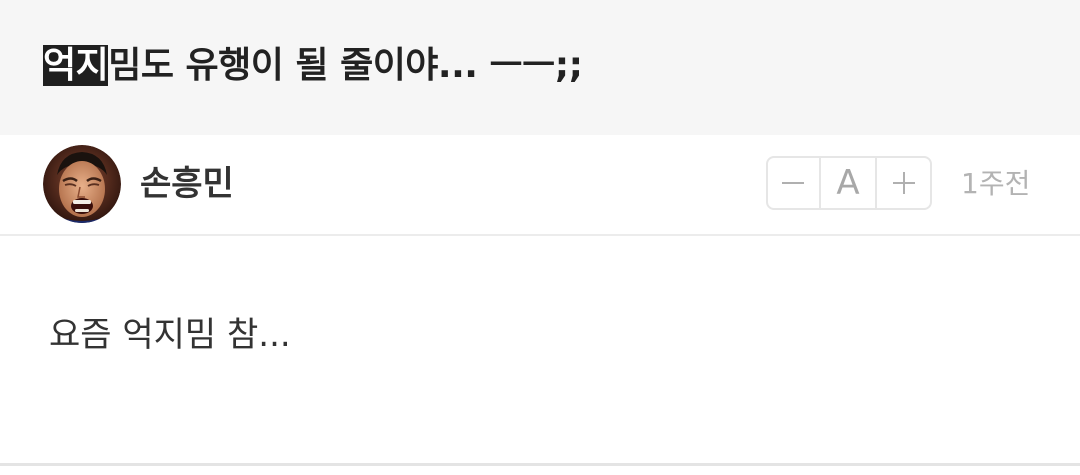  What do you see at coordinates (345, 65) in the screenshot?
I see `title-text: 밈도 유행이 될 줄이야... ㅡㅡ;;` at bounding box center [345, 65].